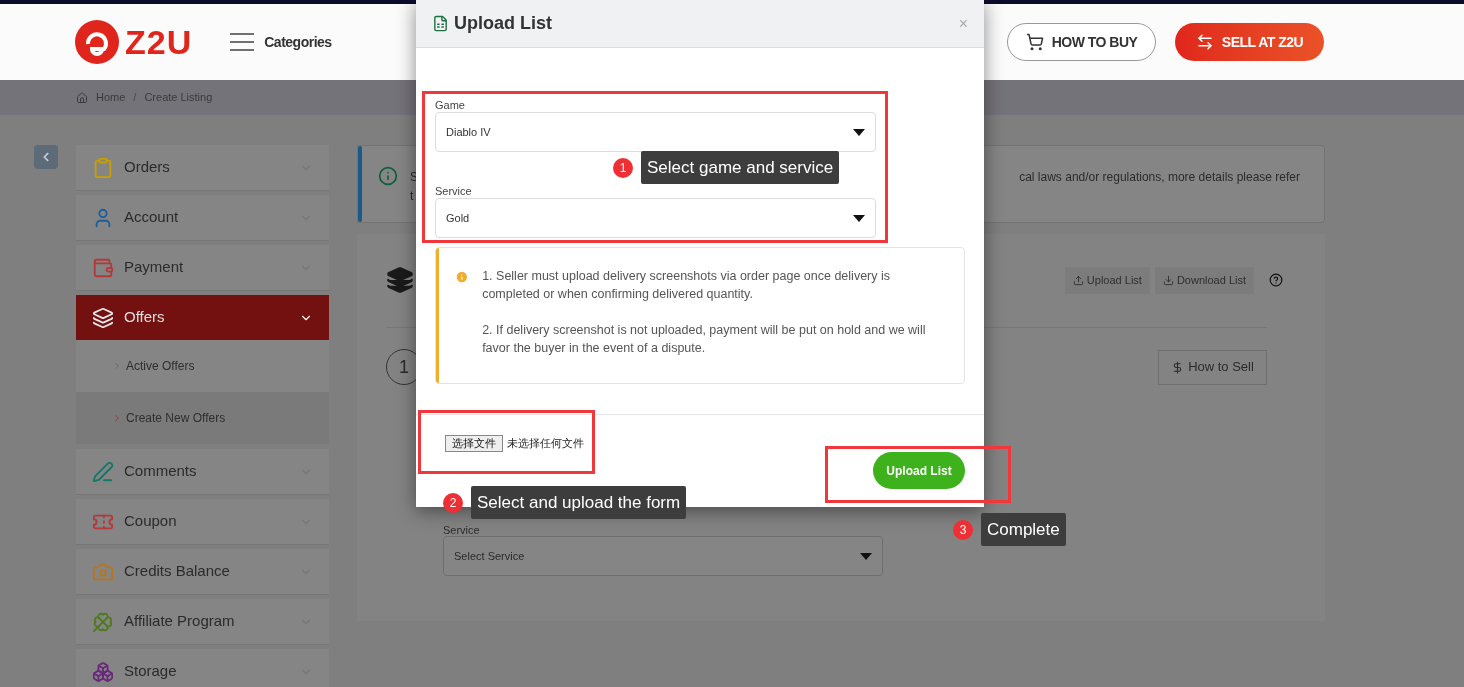 The width and height of the screenshot is (1464, 687). What do you see at coordinates (704, 339) in the screenshot?
I see `notice-text: 2. If delivery screenshot is not uploaded, payment will be put on hold and we will favor the buyer in the event of a dispute.` at bounding box center [704, 339].